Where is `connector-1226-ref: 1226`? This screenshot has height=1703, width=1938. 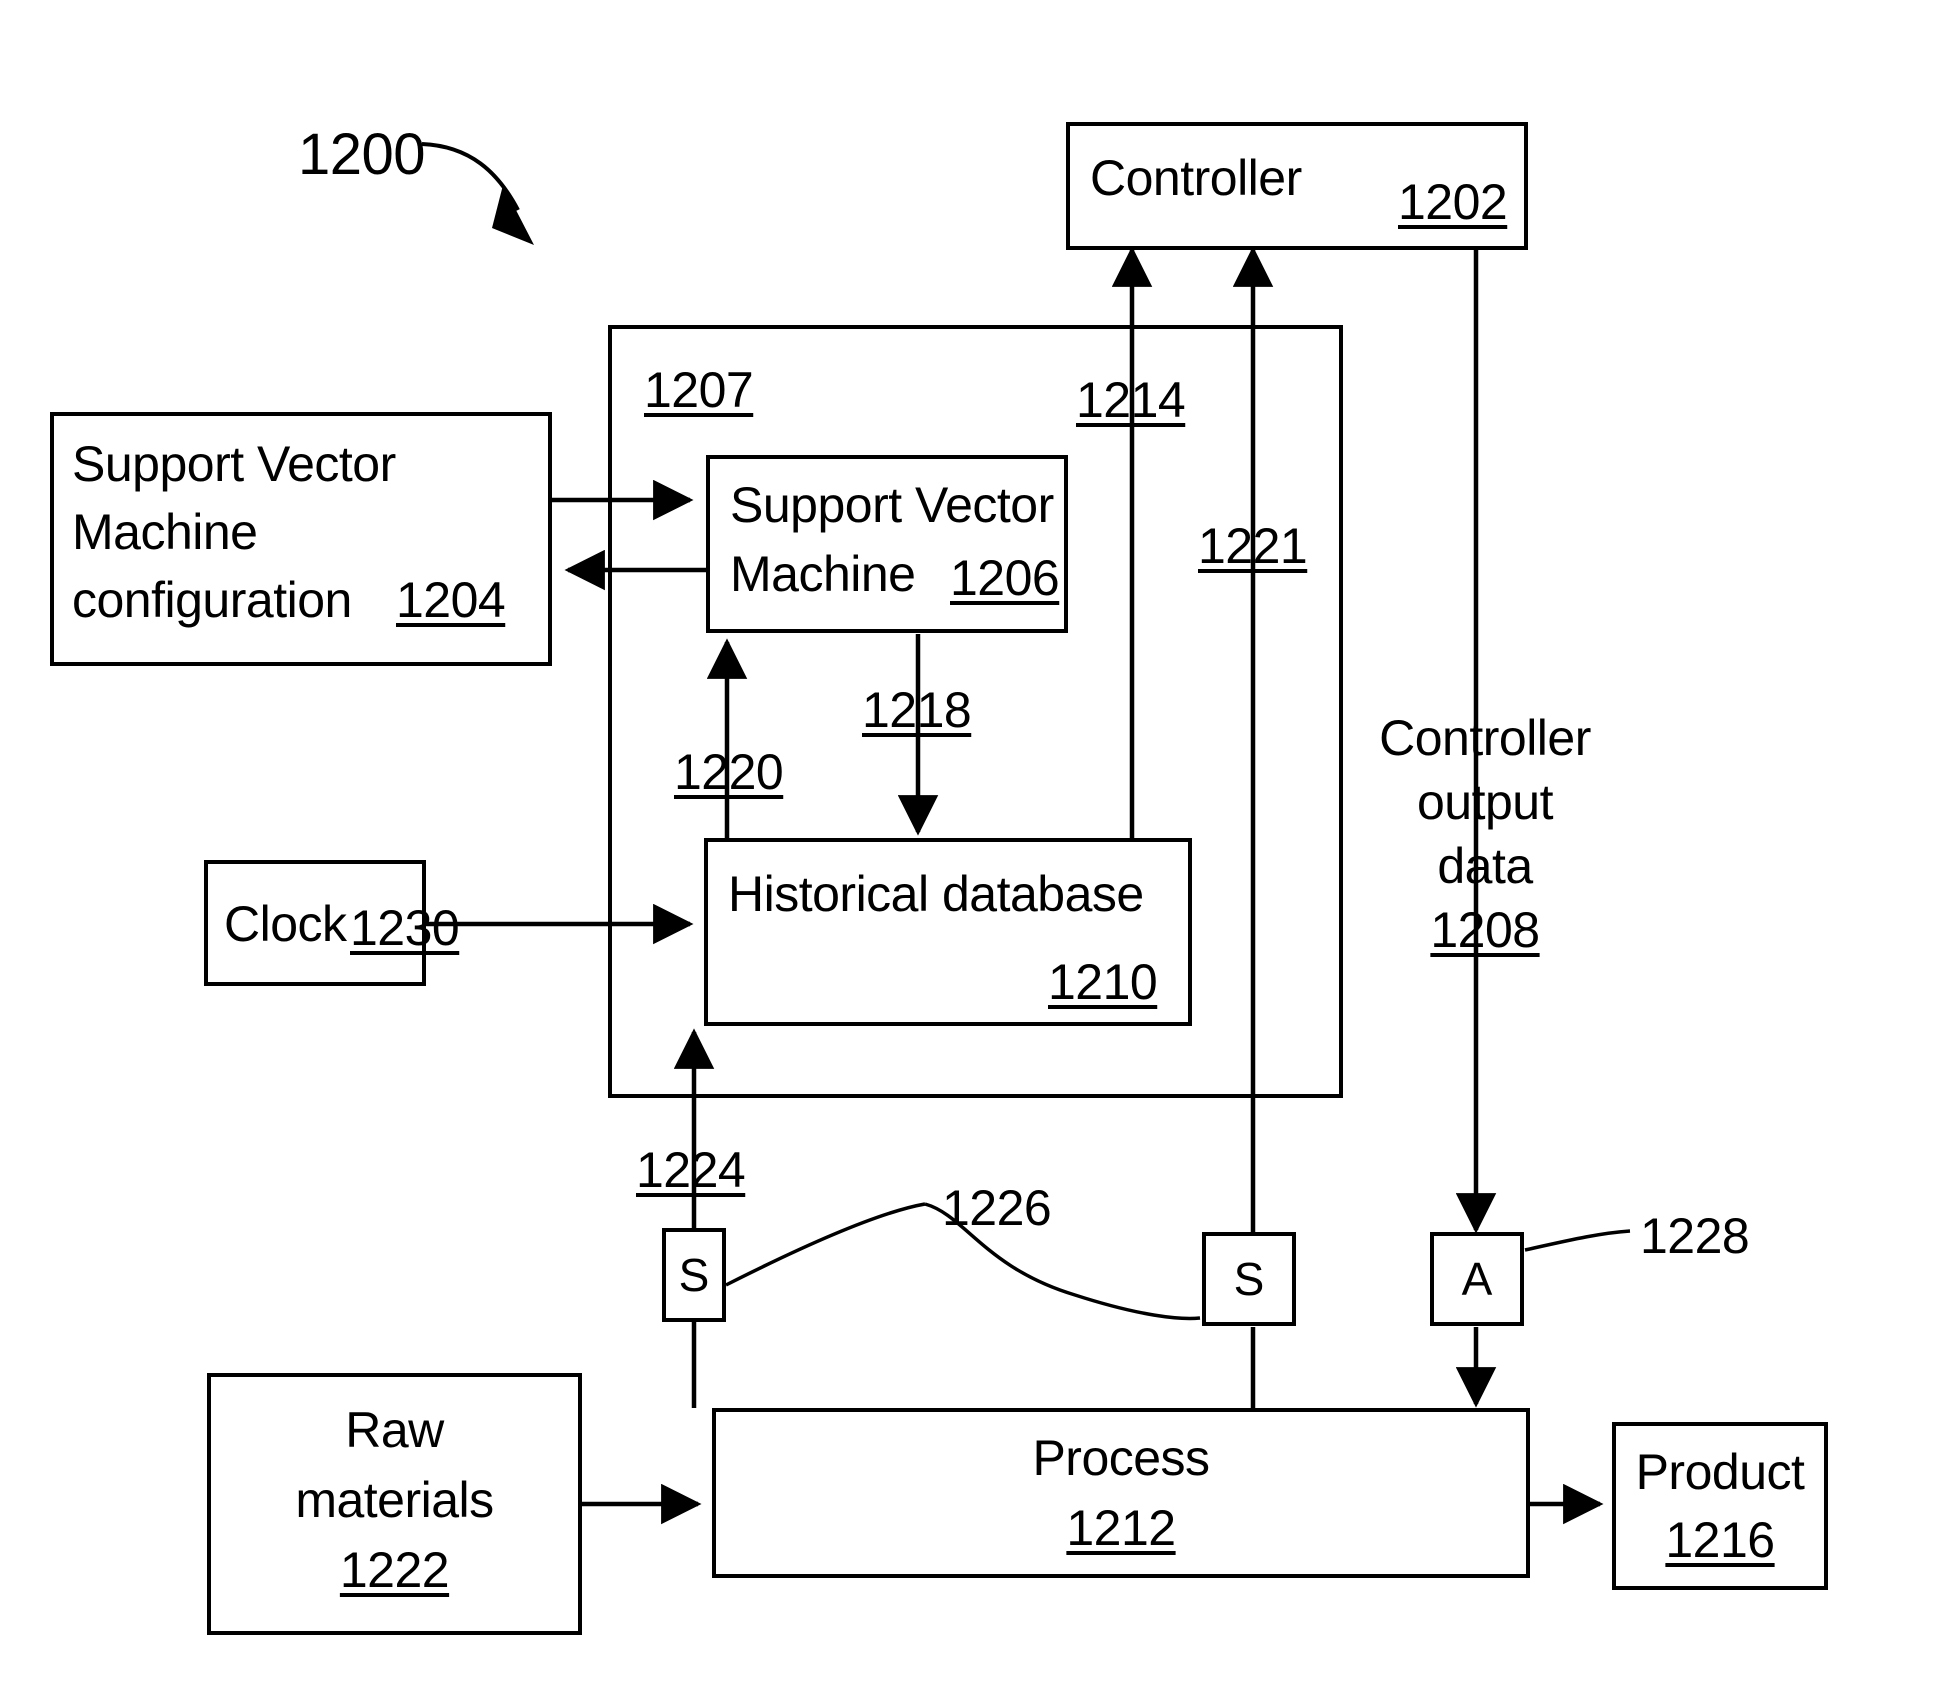
connector-1226-ref: 1226 is located at coordinates (997, 1208).